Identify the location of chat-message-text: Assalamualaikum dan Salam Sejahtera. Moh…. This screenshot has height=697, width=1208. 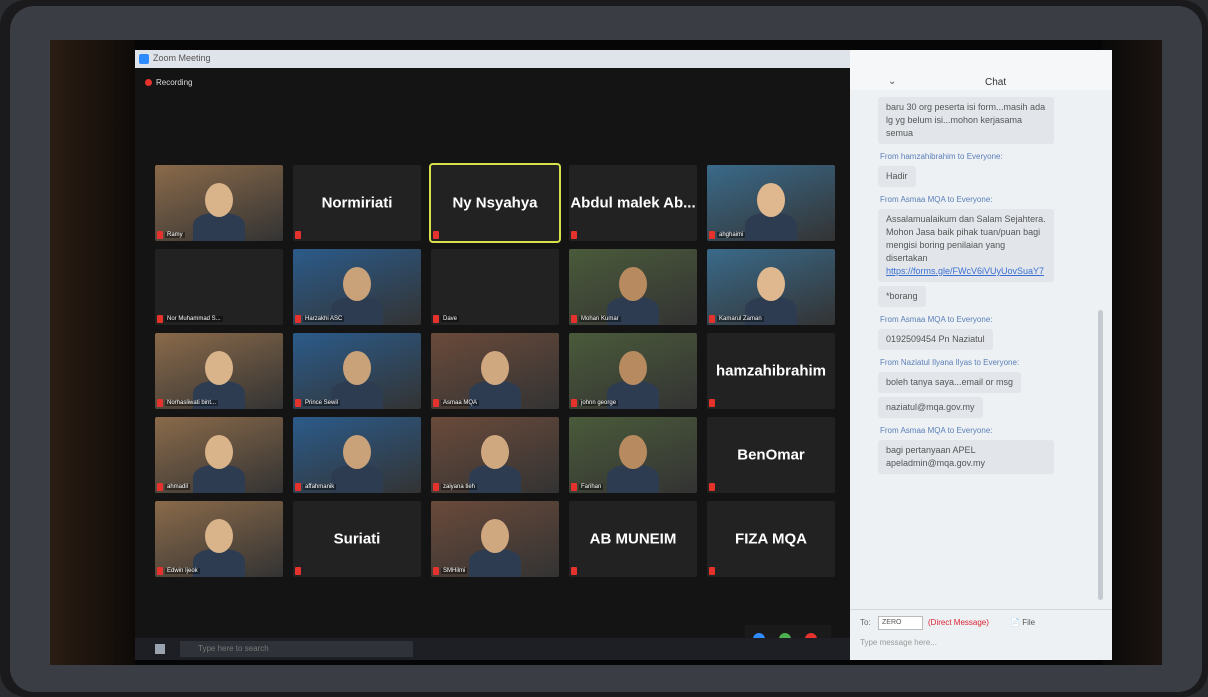
(966, 238).